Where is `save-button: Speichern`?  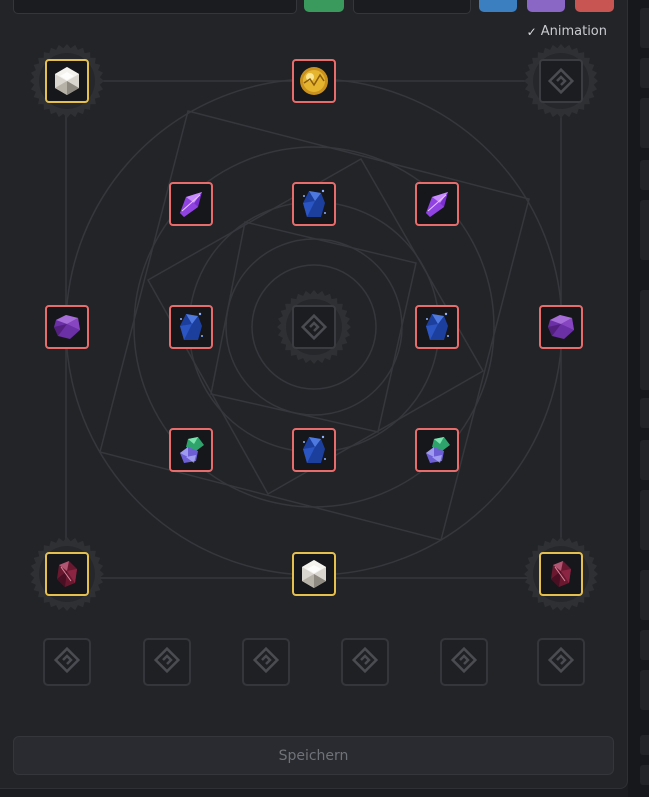
save-button: Speichern is located at coordinates (313, 755).